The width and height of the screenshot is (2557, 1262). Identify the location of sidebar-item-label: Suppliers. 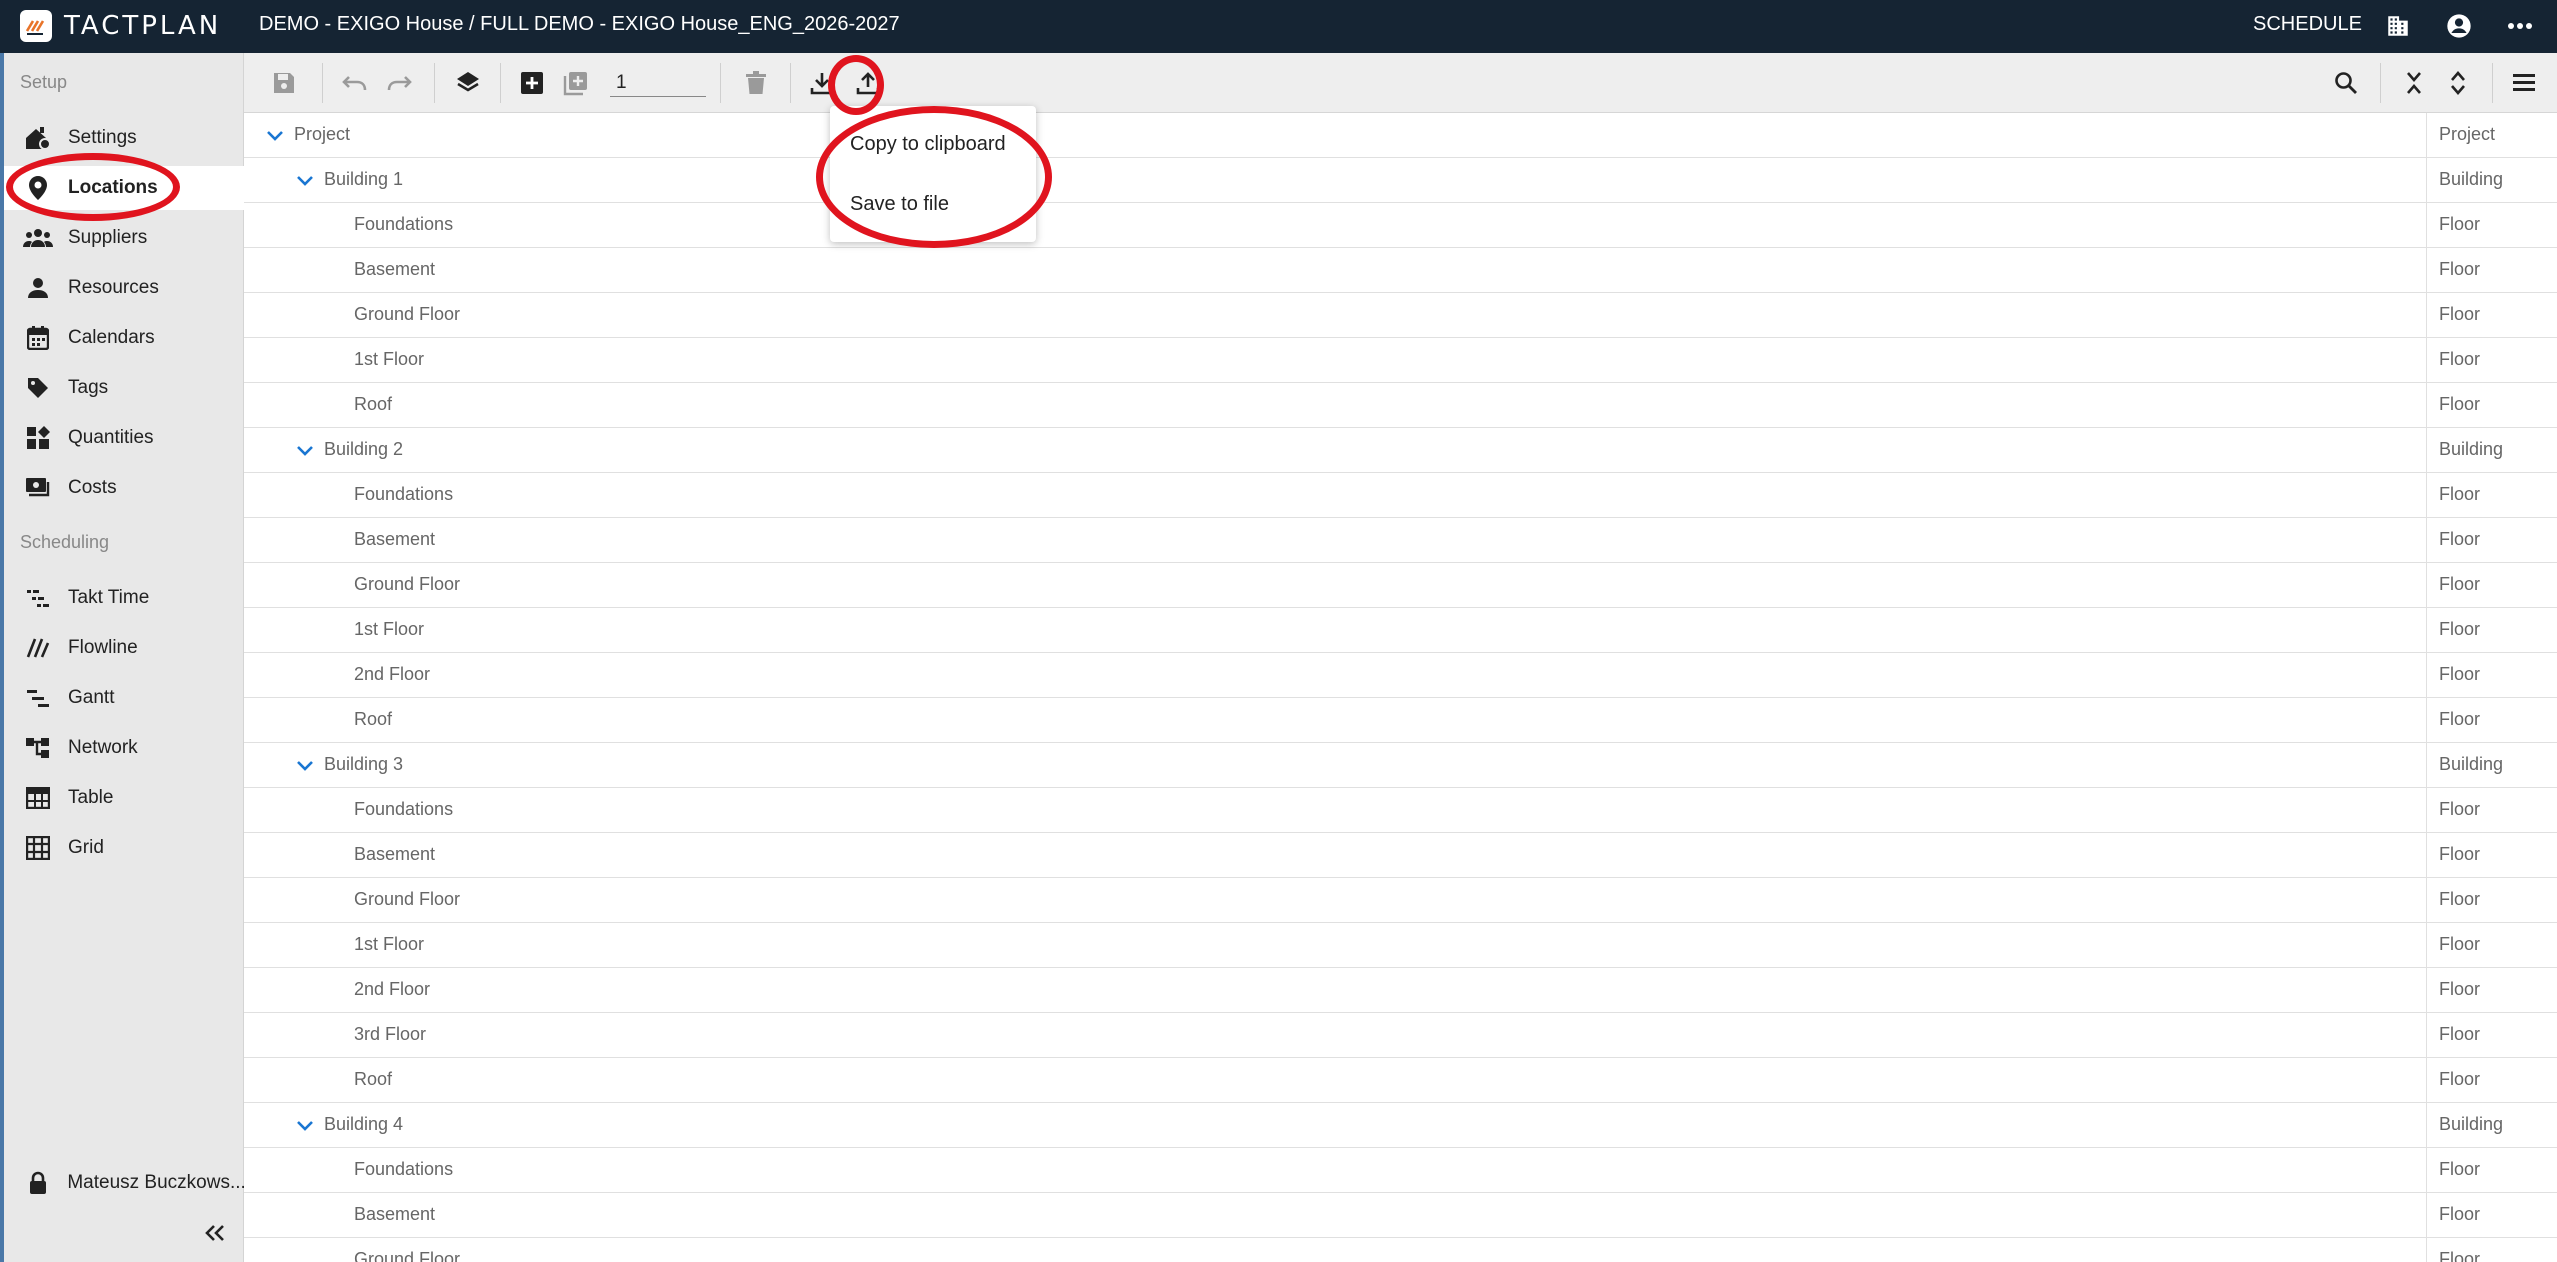
(108, 237).